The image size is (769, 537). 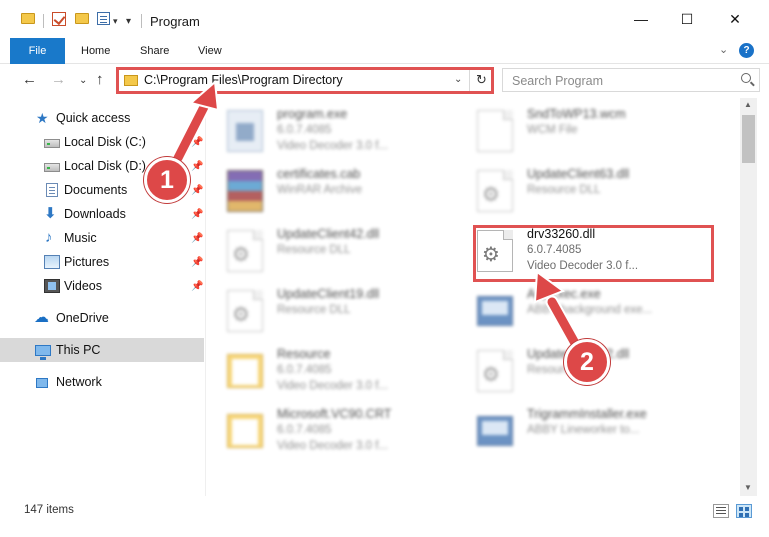 What do you see at coordinates (154, 51) in the screenshot?
I see `tab-share: Share` at bounding box center [154, 51].